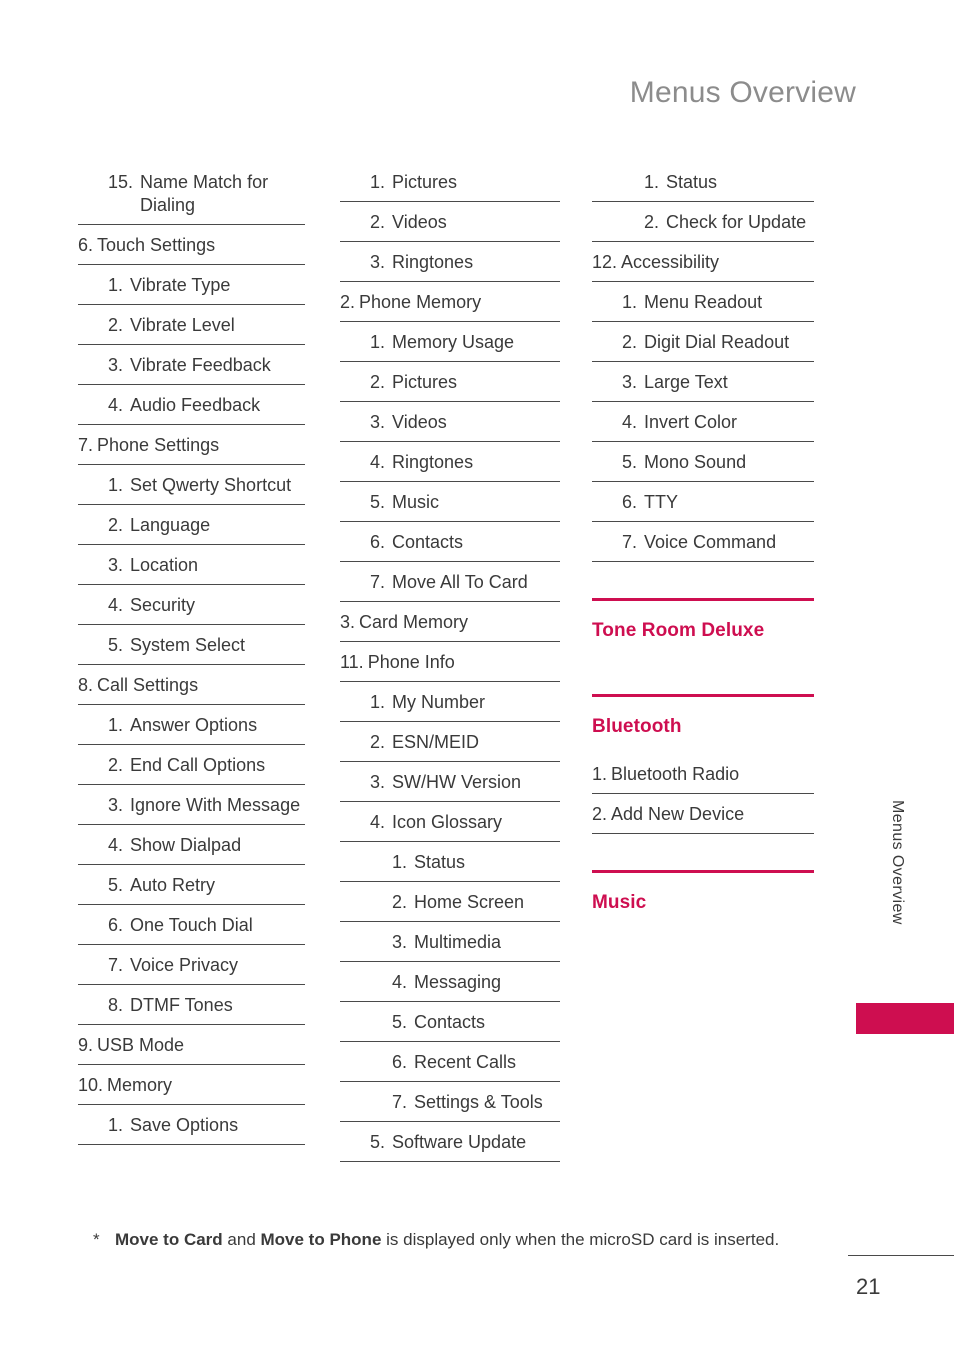  Describe the element at coordinates (450, 302) in the screenshot. I see `menu-row: 2. Phone Memory` at that location.